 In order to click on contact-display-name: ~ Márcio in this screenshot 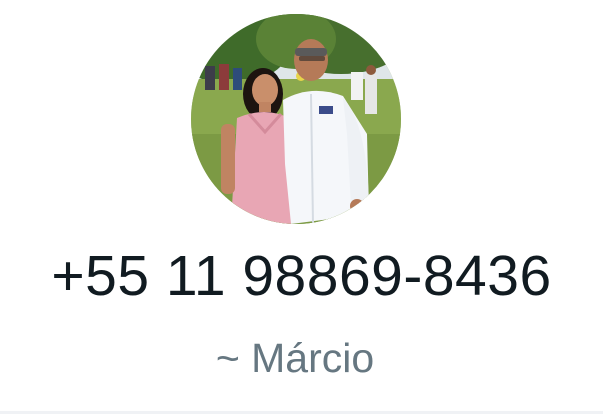, I will do `click(295, 358)`.